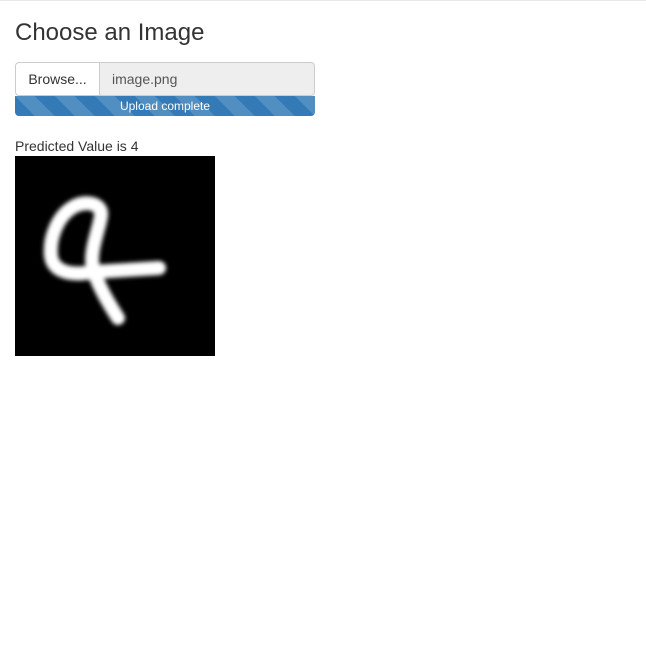 This screenshot has width=646, height=646. What do you see at coordinates (115, 256) in the screenshot?
I see `uploaded-digit-image` at bounding box center [115, 256].